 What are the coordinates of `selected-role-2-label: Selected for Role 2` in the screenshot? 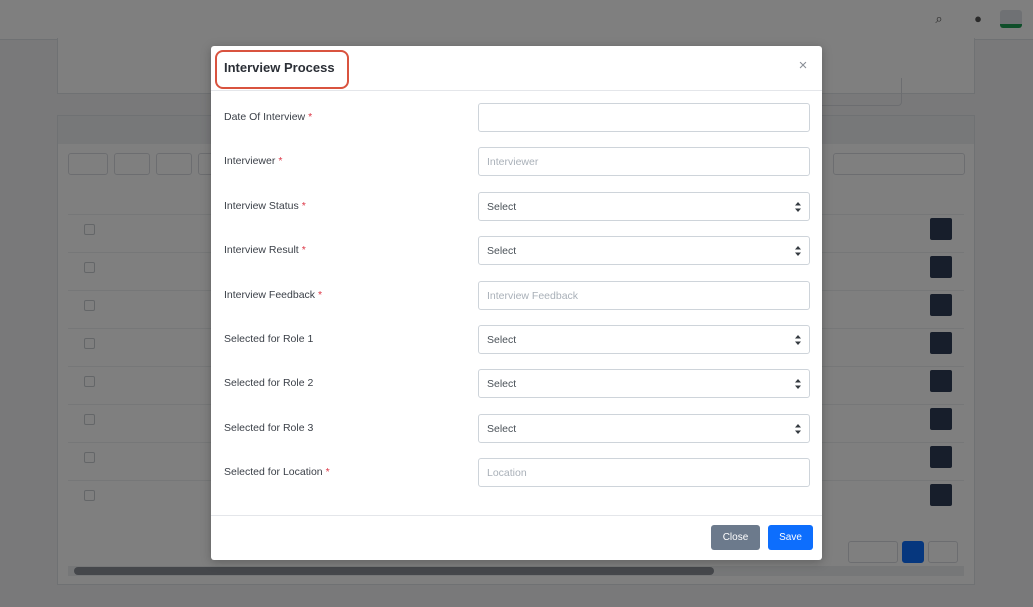 It's located at (269, 383).